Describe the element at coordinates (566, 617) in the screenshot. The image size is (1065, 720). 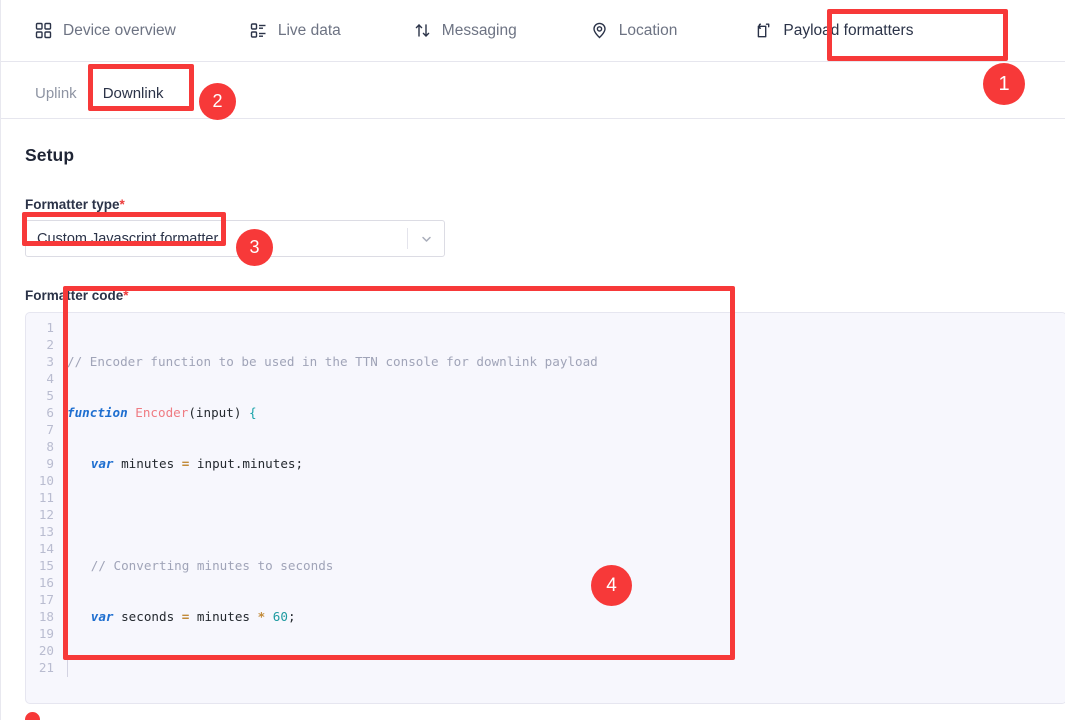
I see `code-line: var seconds = minutes * 60;` at that location.